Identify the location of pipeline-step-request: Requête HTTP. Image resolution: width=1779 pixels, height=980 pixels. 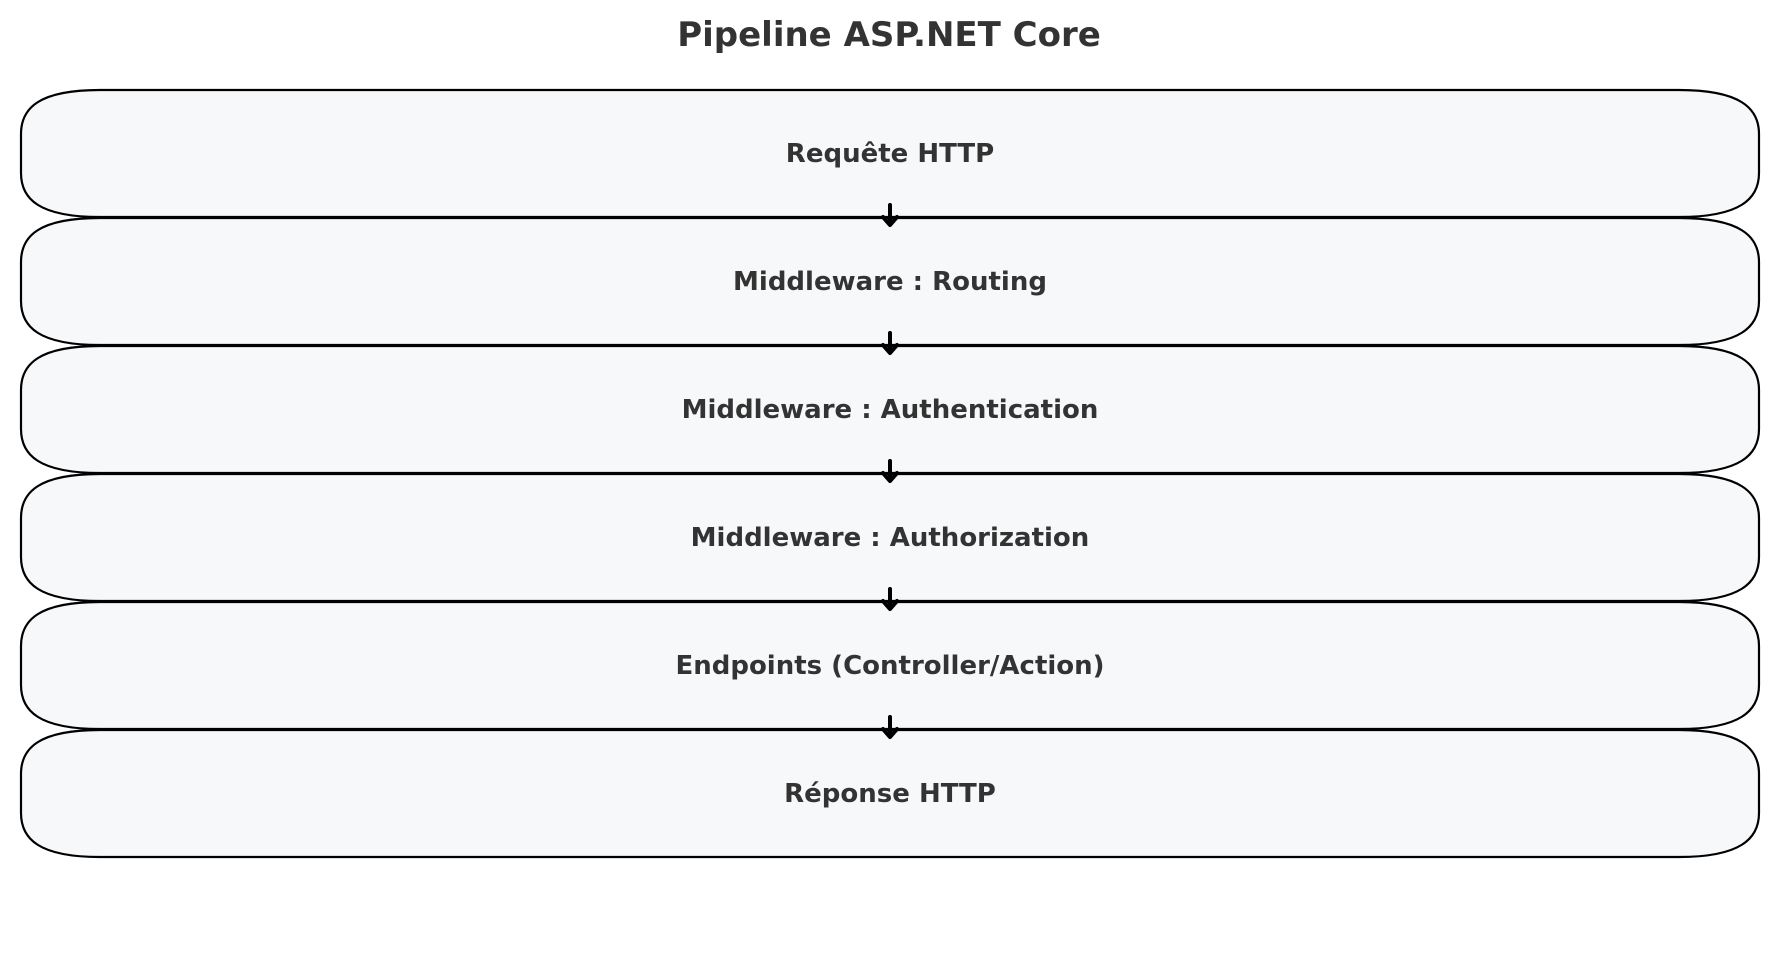
(890, 153).